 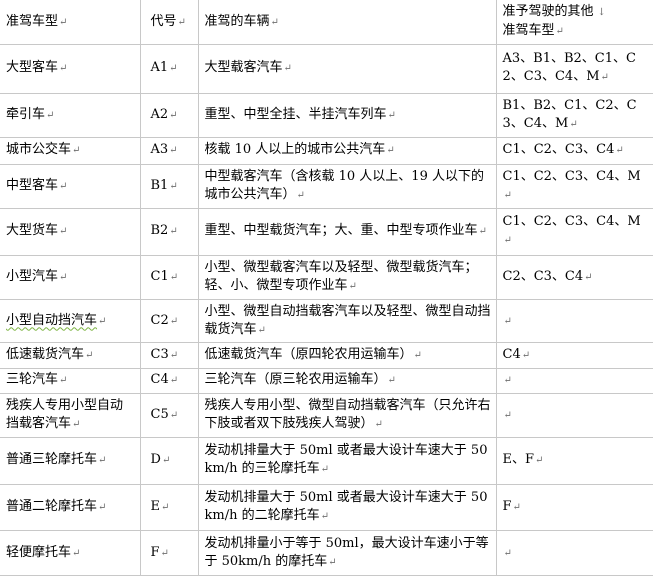 I want to click on permitted-vehicles-cell-text: 中型载客汽车（含核载 10 人以上、19 人以下的城市公共汽车）, so click(x=344, y=185).